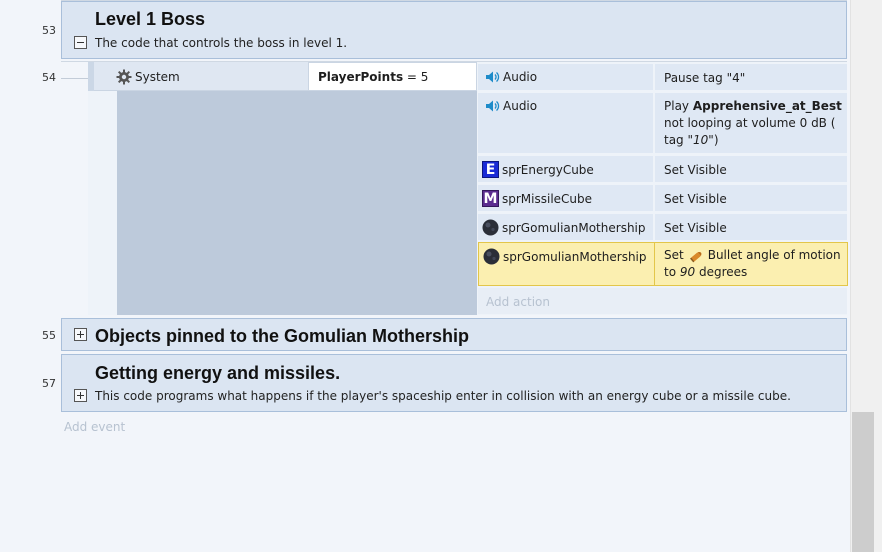  I want to click on tag-prefix: tag ", so click(679, 140).